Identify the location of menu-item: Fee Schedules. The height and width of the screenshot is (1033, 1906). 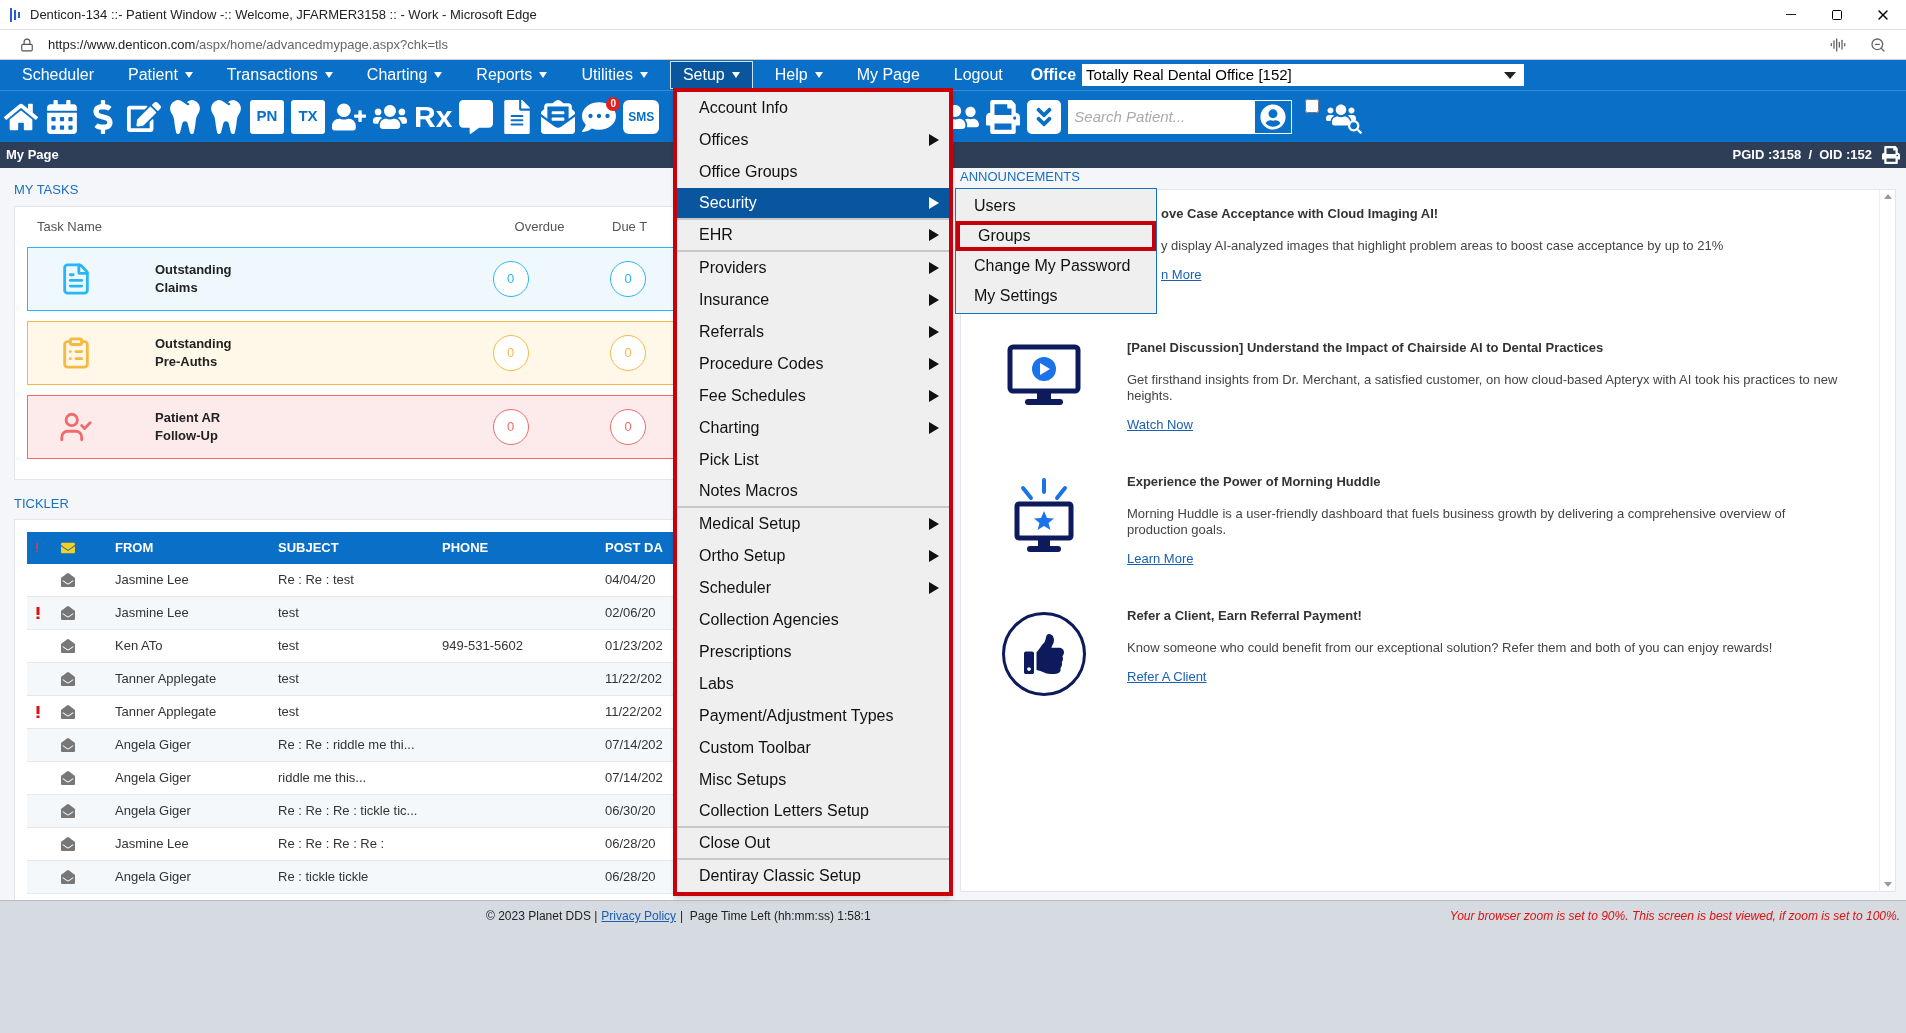
(813, 396).